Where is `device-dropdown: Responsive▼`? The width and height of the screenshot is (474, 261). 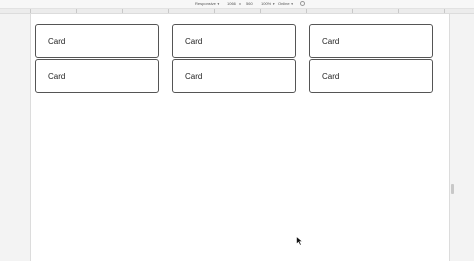 device-dropdown: Responsive▼ is located at coordinates (207, 4).